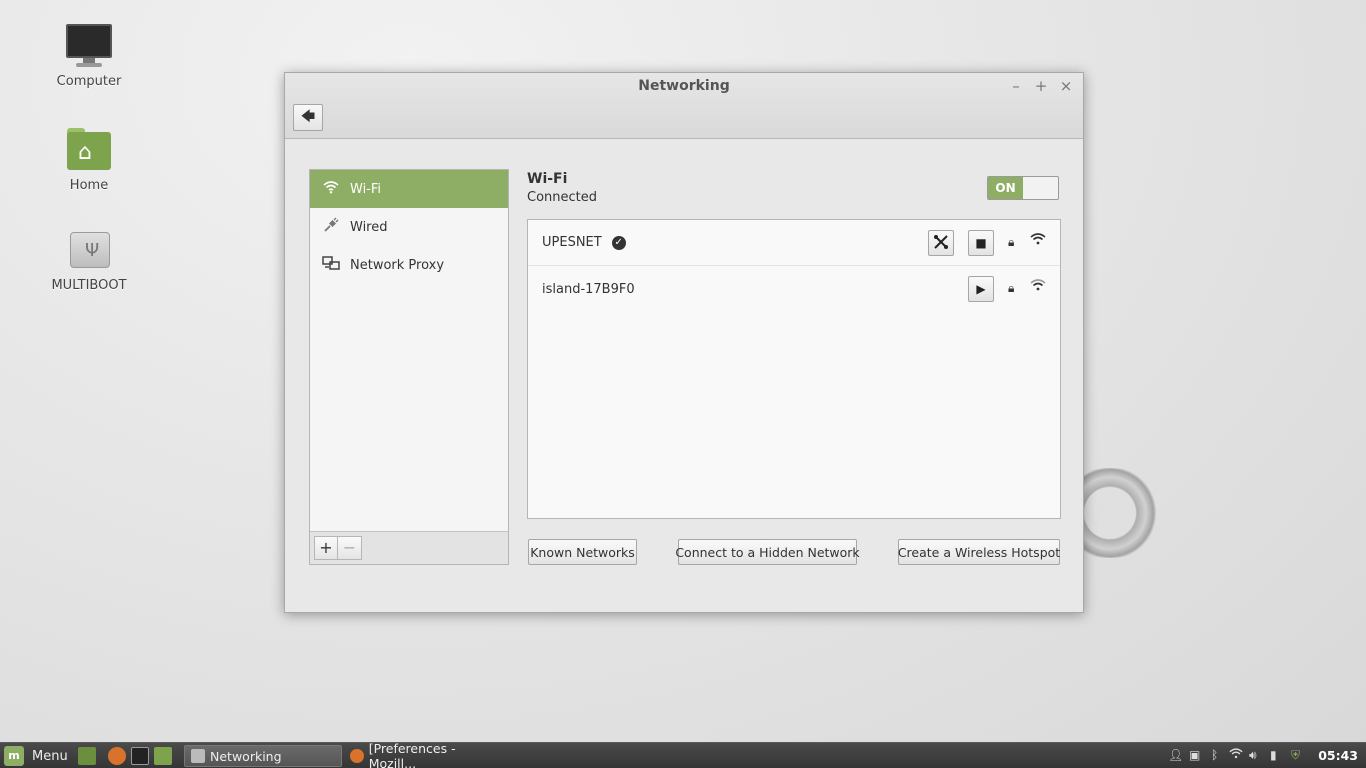 The width and height of the screenshot is (1366, 768). What do you see at coordinates (326, 548) in the screenshot?
I see `add-connection-button: +` at bounding box center [326, 548].